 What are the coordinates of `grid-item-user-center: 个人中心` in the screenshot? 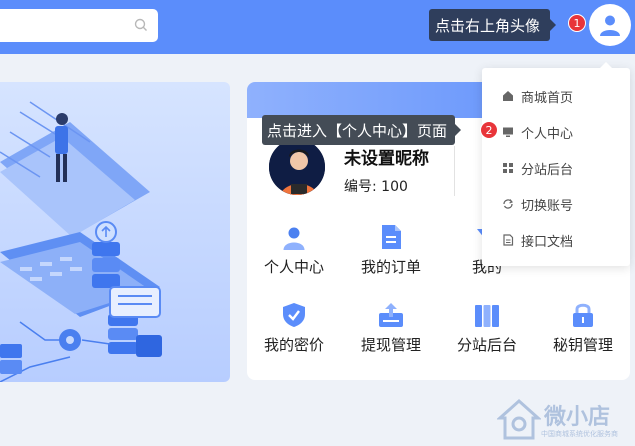 It's located at (294, 249).